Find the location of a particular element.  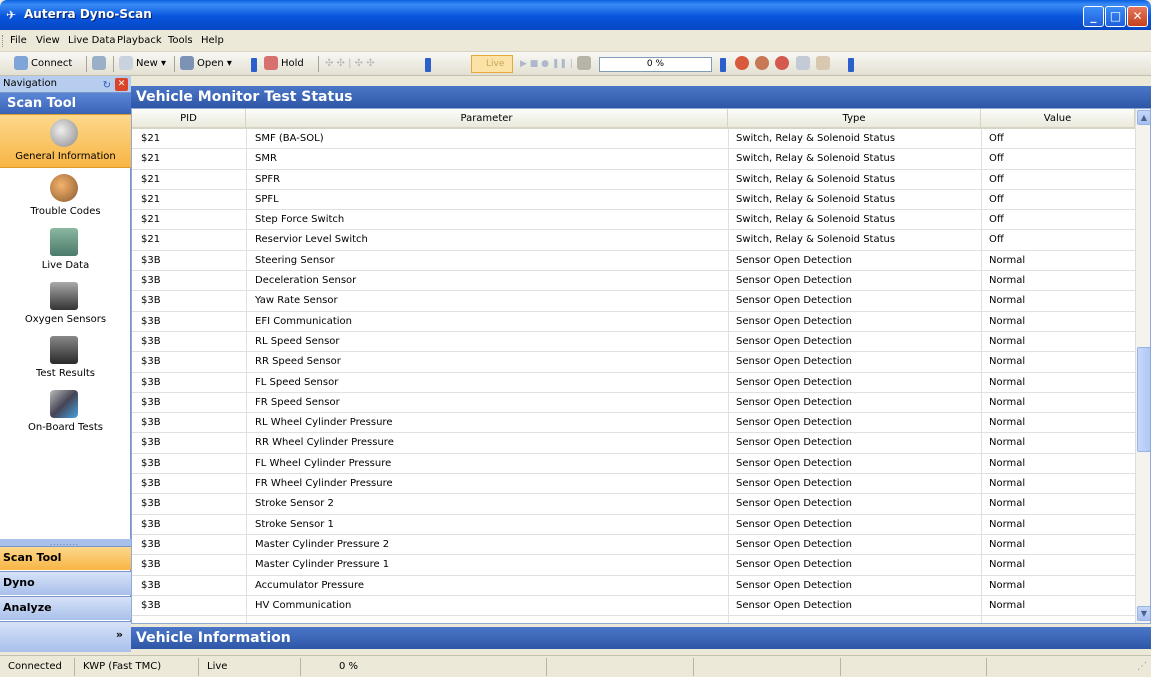

cell-parameter: Stroke Sensor 2 is located at coordinates (294, 504).